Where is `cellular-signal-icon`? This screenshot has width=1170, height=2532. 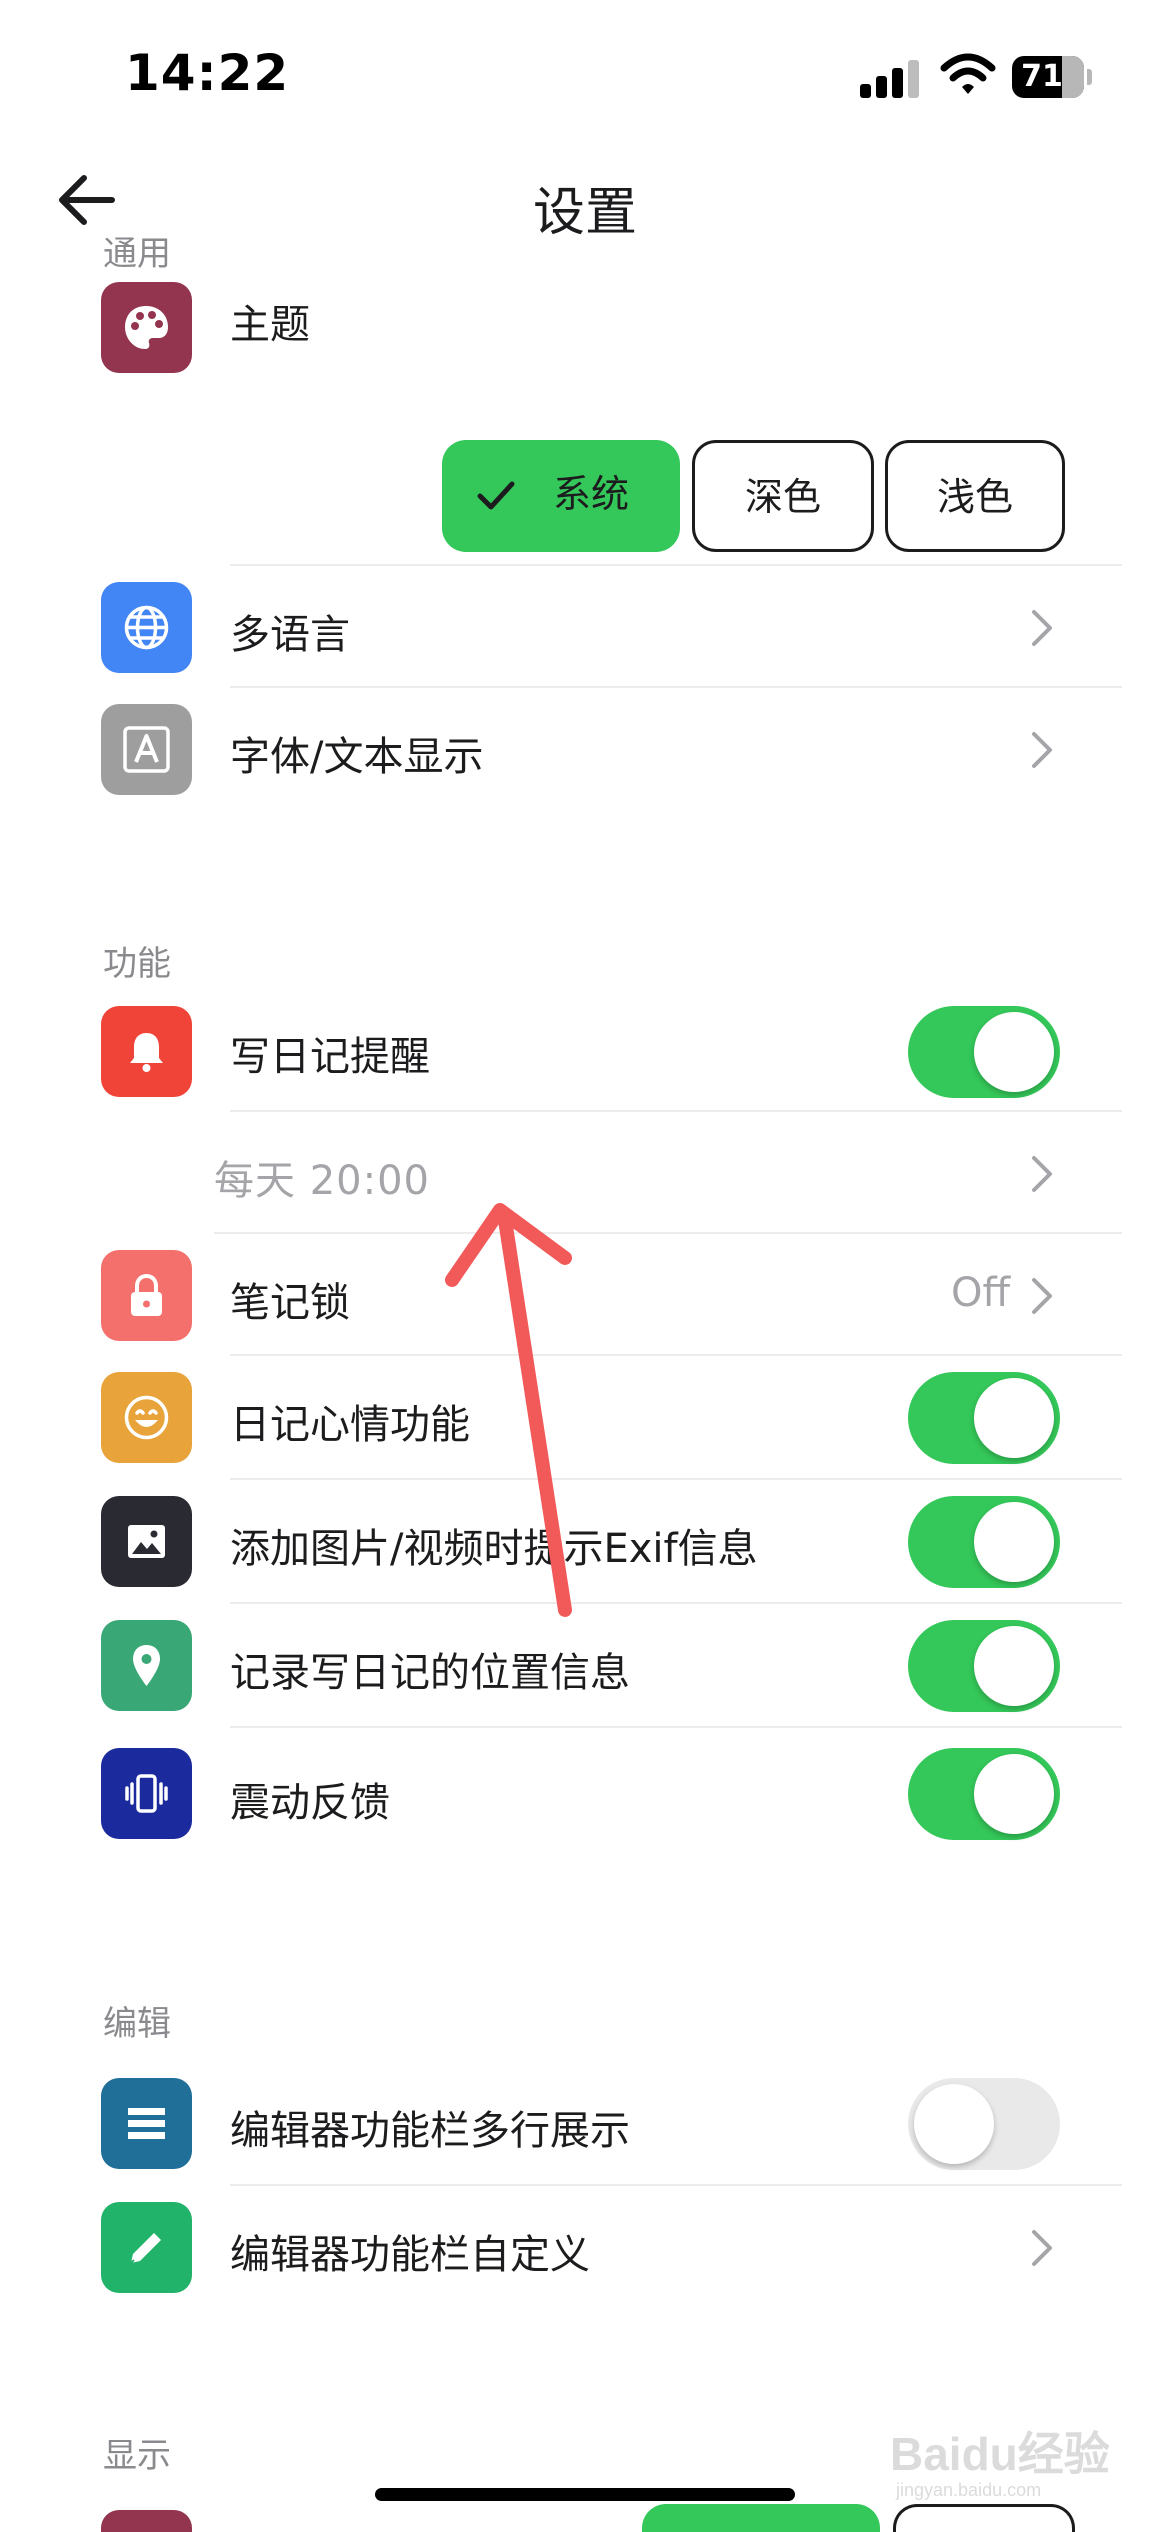 cellular-signal-icon is located at coordinates (890, 79).